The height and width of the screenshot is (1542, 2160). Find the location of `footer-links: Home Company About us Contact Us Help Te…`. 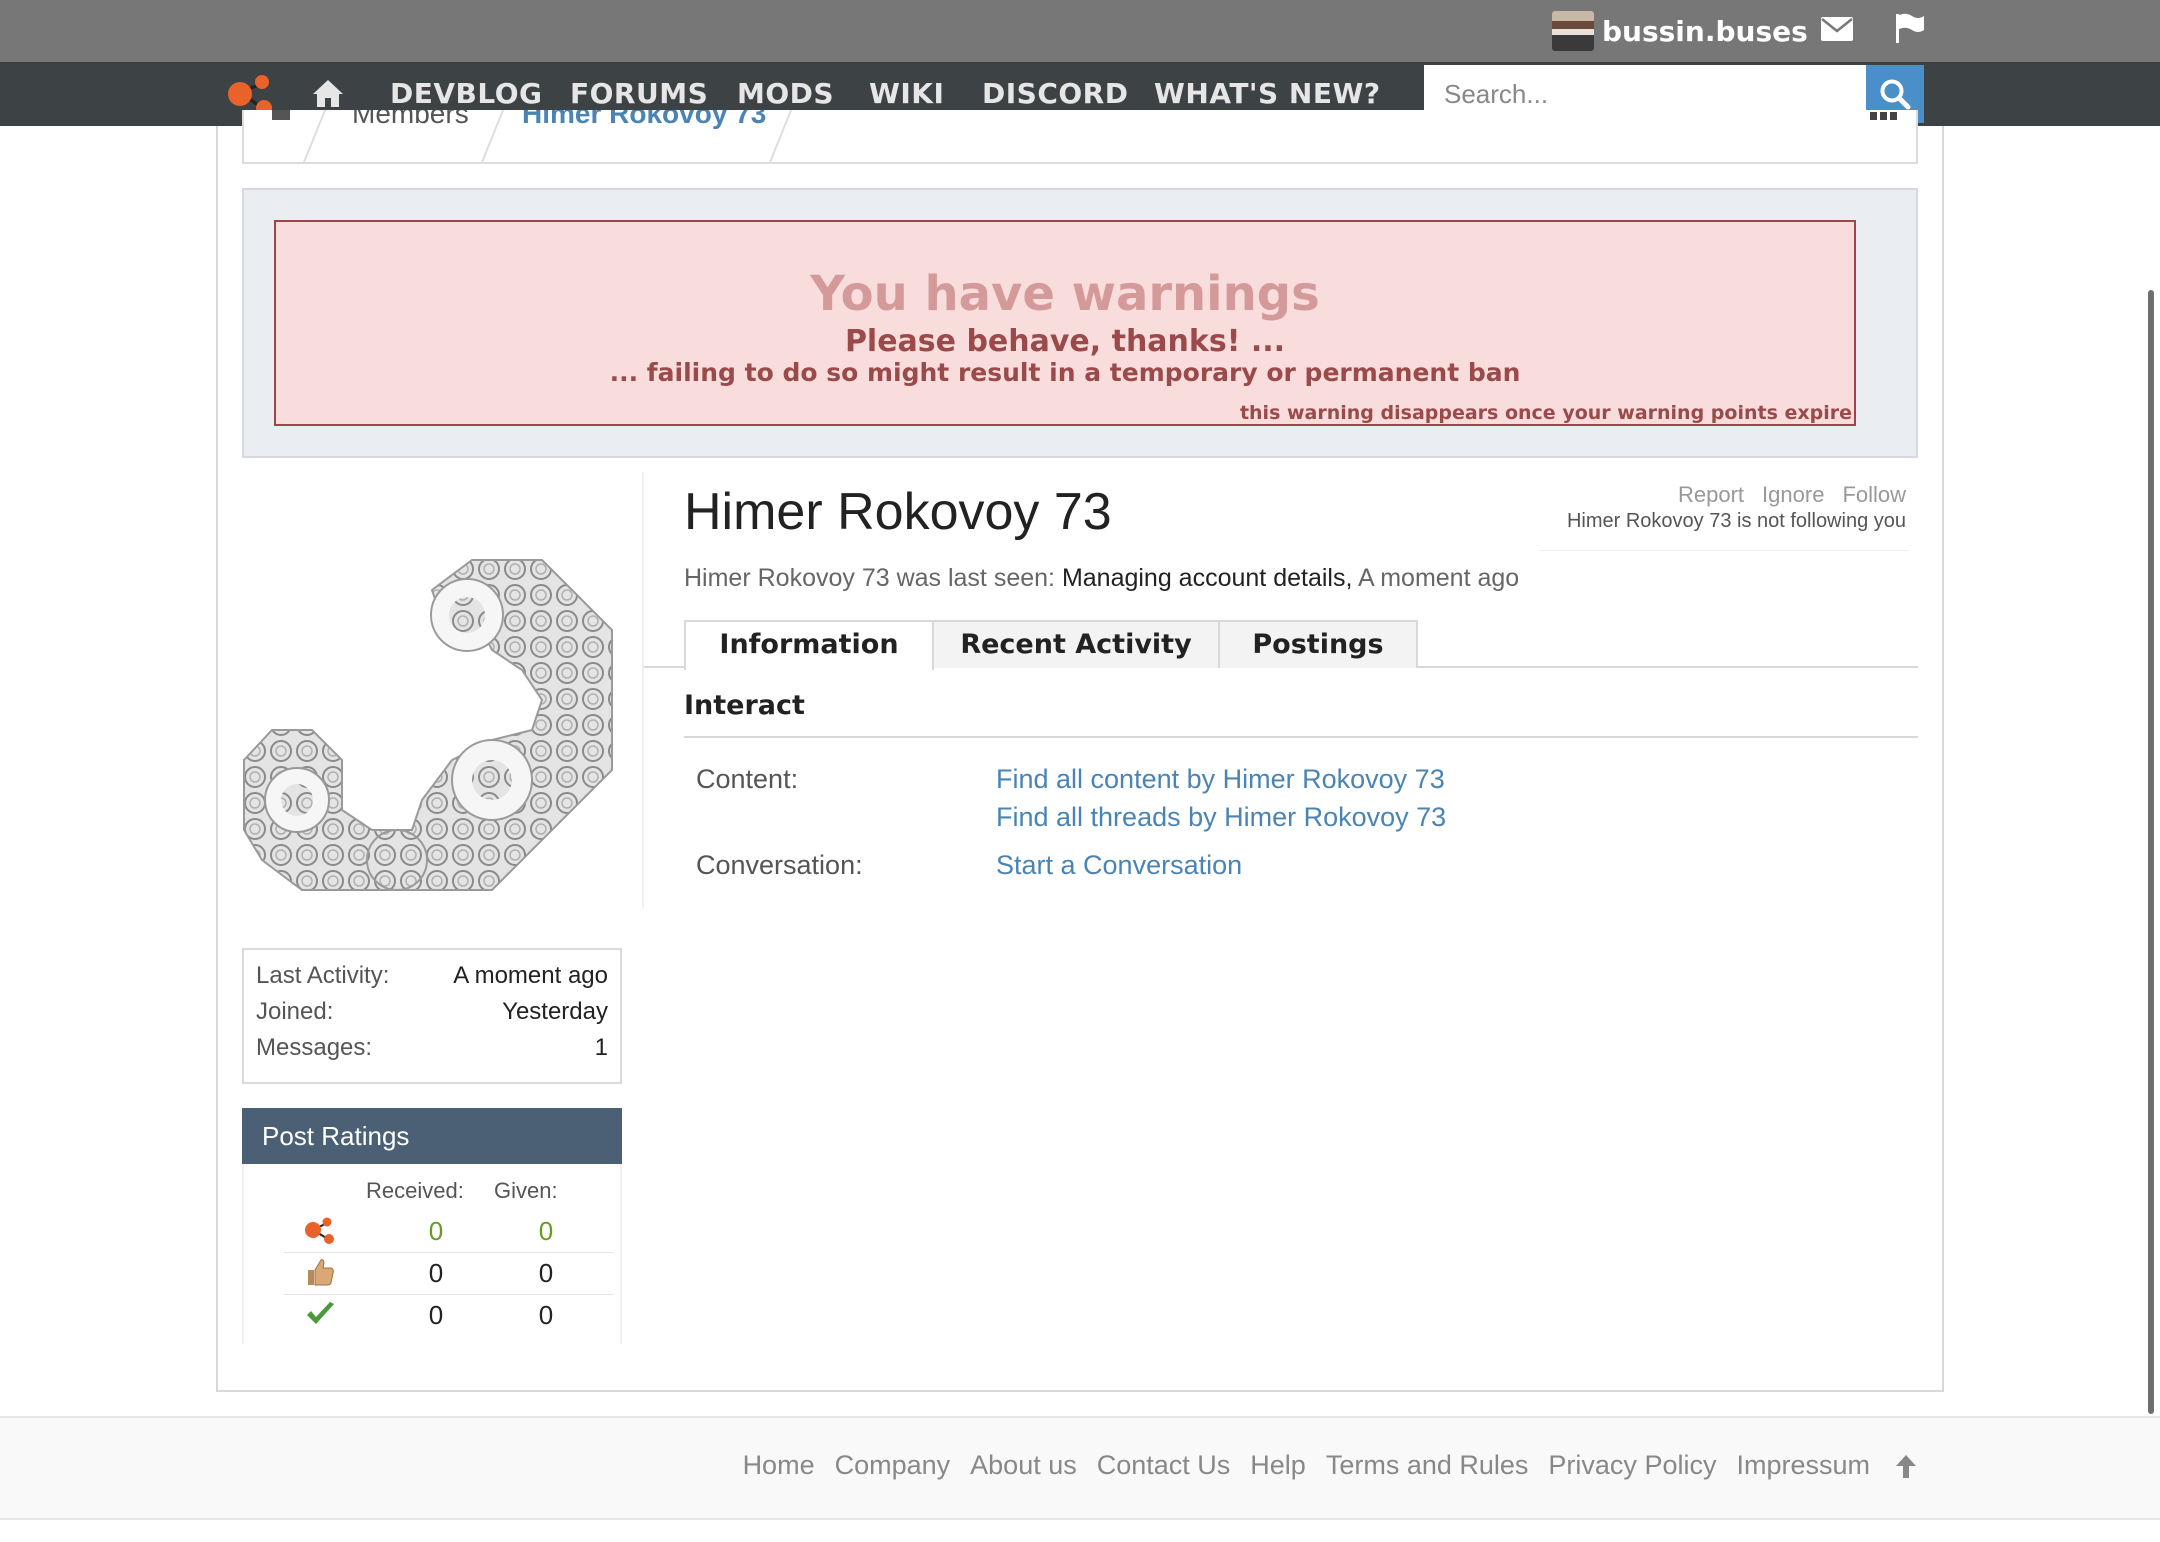

footer-links: Home Company About us Contact Us Help Te… is located at coordinates (1330, 1465).